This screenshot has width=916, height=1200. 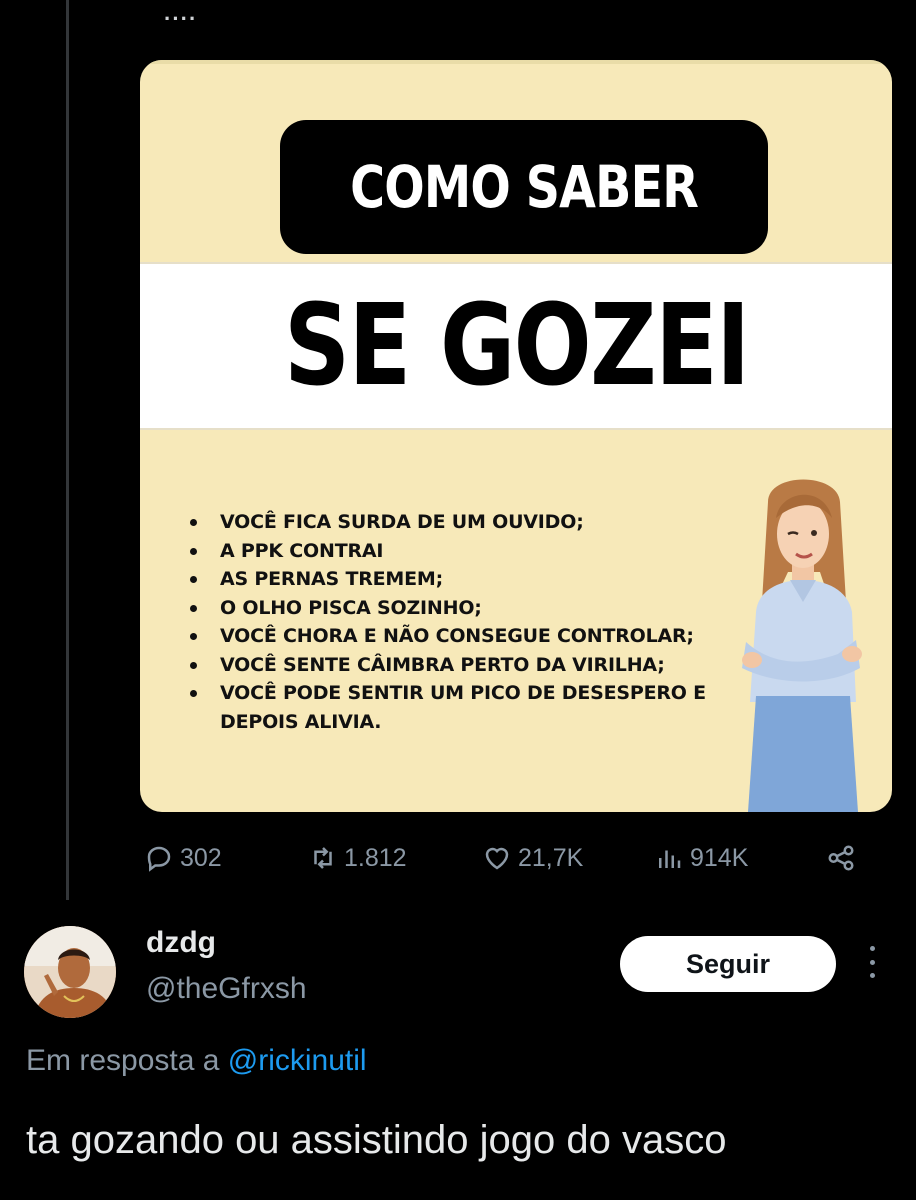 I want to click on repost-action: 1.812, so click(x=357, y=858).